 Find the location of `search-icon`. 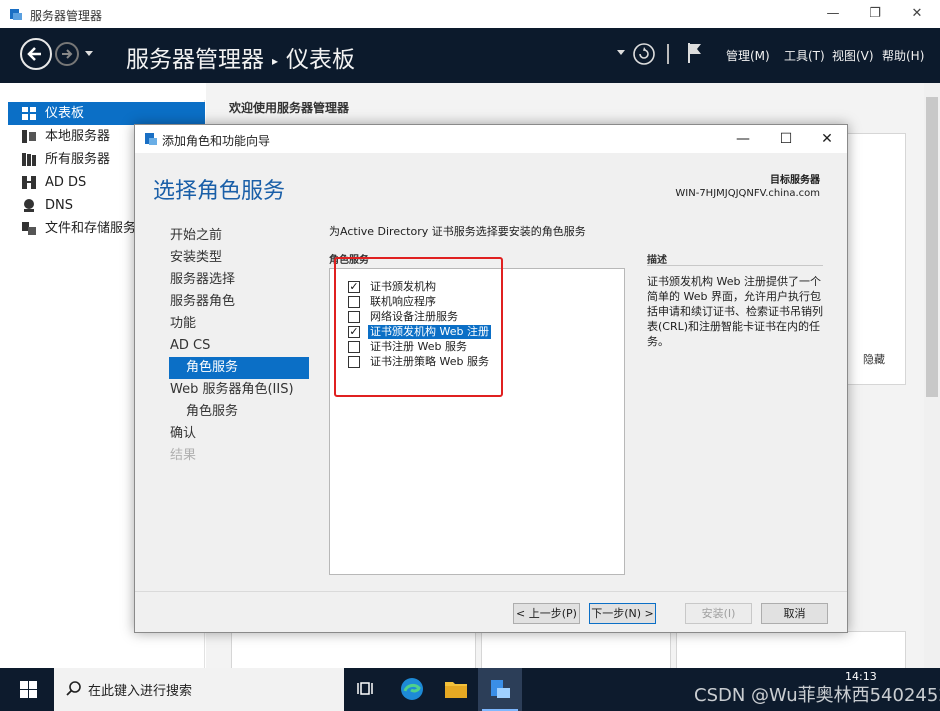

search-icon is located at coordinates (73, 688).